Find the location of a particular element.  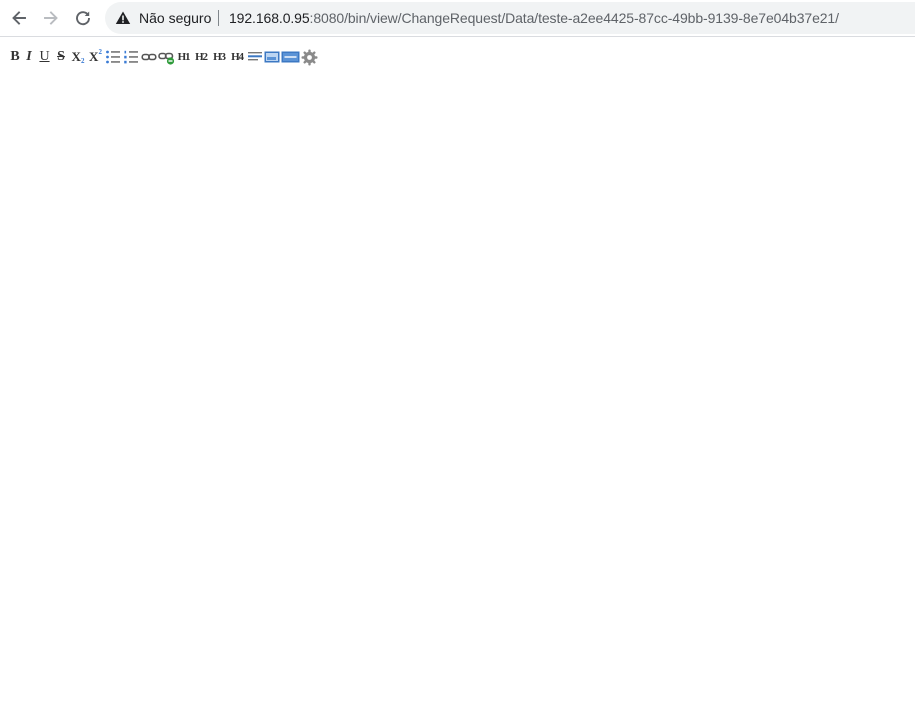

strikethrough-button: S is located at coordinates (61, 57).